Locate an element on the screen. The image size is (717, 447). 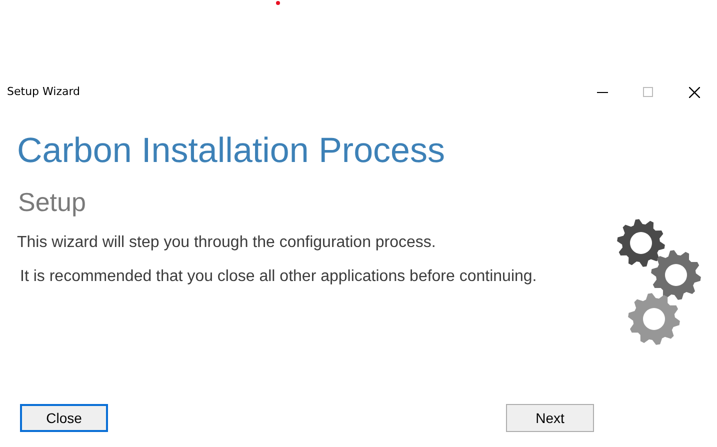
body-text: This wizard will step you through the configuration process. is located at coordinates (227, 243).